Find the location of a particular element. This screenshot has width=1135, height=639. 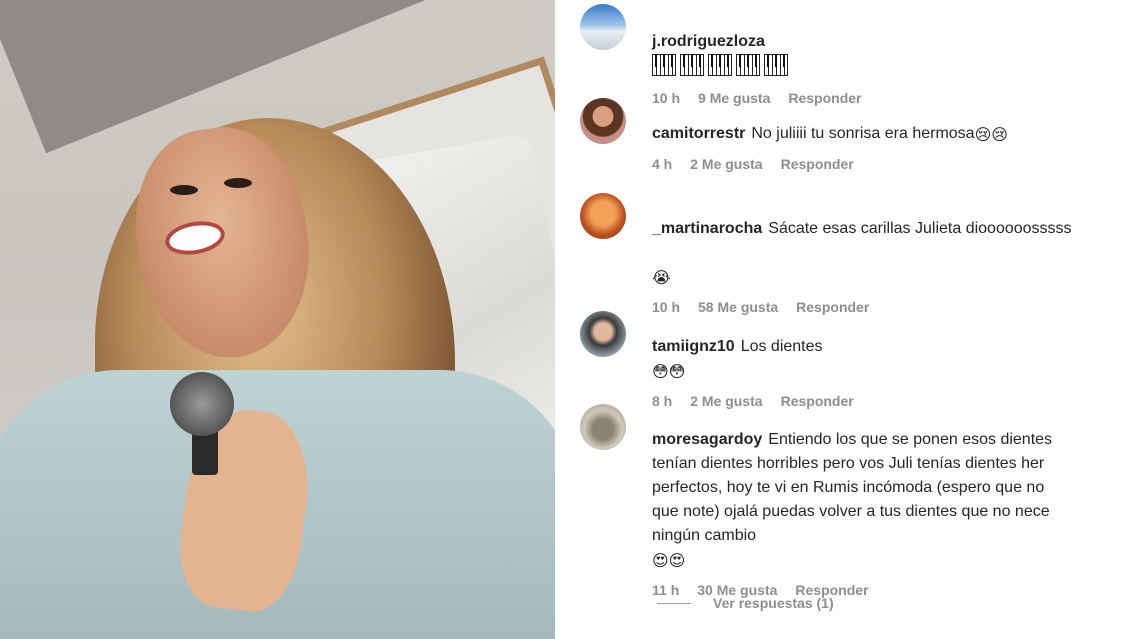

comment-time: 4 h is located at coordinates (662, 164).